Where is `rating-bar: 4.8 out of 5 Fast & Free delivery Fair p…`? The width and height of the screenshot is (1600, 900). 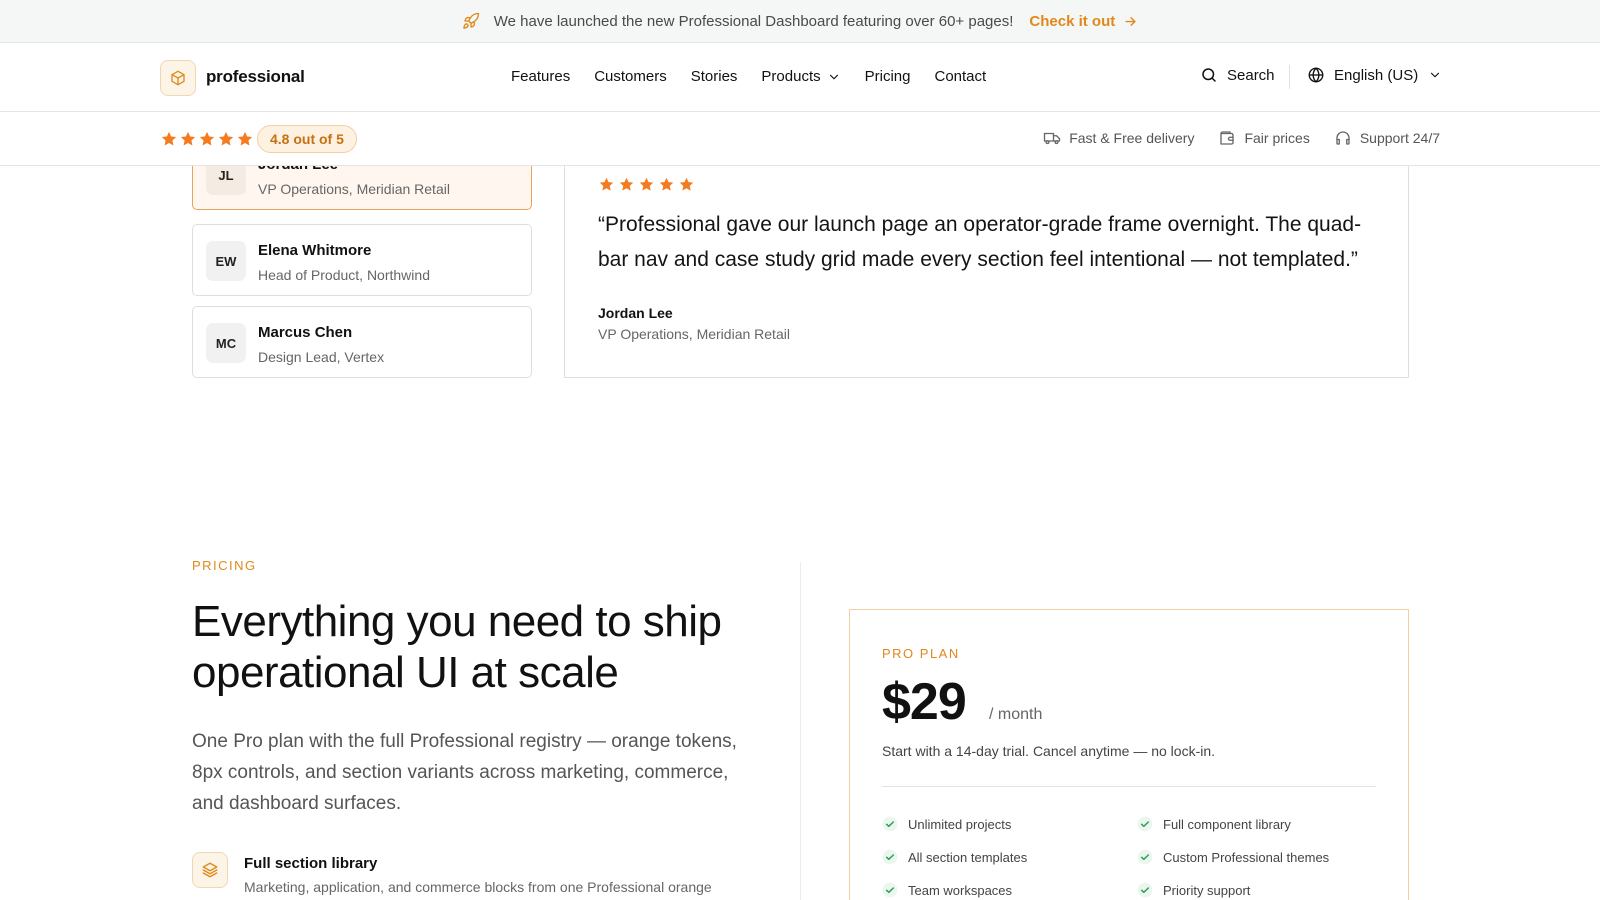 rating-bar: 4.8 out of 5 Fast & Free delivery Fair p… is located at coordinates (800, 139).